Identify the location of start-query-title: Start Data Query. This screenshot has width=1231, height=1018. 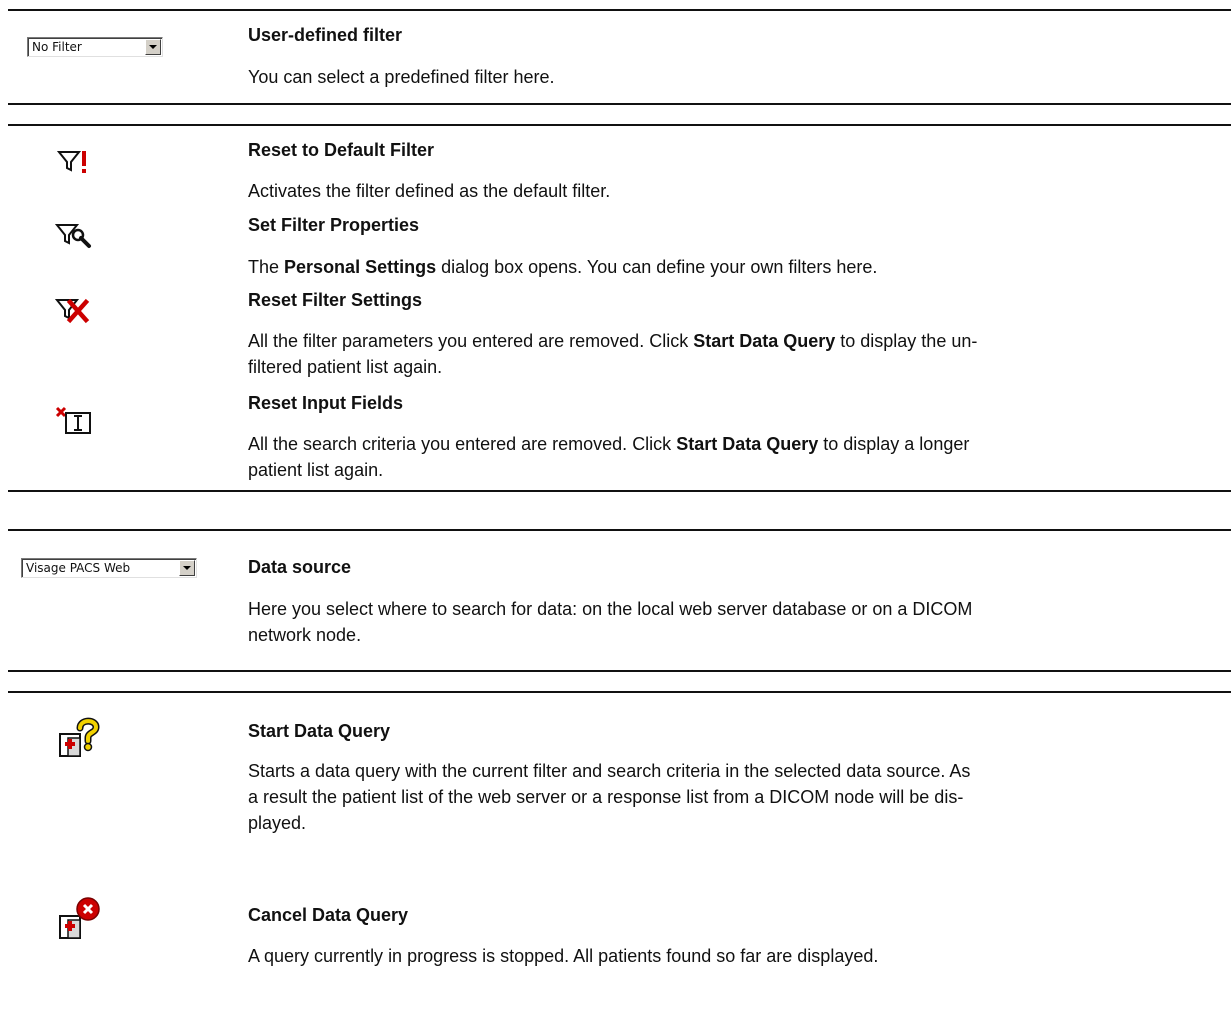
(319, 731).